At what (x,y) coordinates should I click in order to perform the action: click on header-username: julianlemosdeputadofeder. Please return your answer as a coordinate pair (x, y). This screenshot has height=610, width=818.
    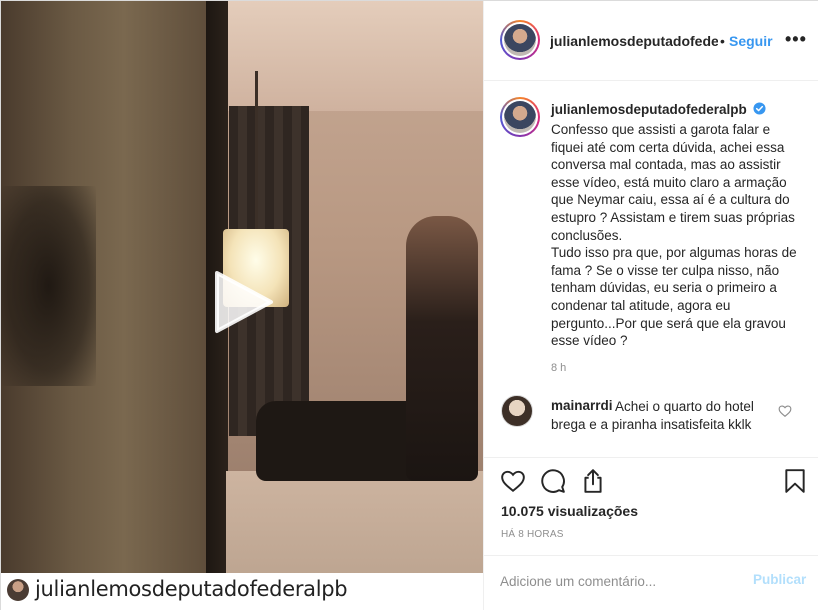
    Looking at the image, I should click on (634, 41).